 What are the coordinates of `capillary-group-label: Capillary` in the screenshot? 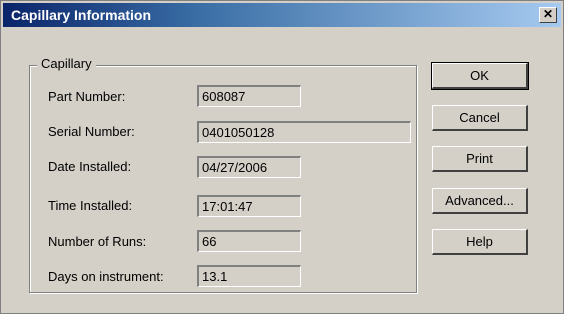 It's located at (66, 63).